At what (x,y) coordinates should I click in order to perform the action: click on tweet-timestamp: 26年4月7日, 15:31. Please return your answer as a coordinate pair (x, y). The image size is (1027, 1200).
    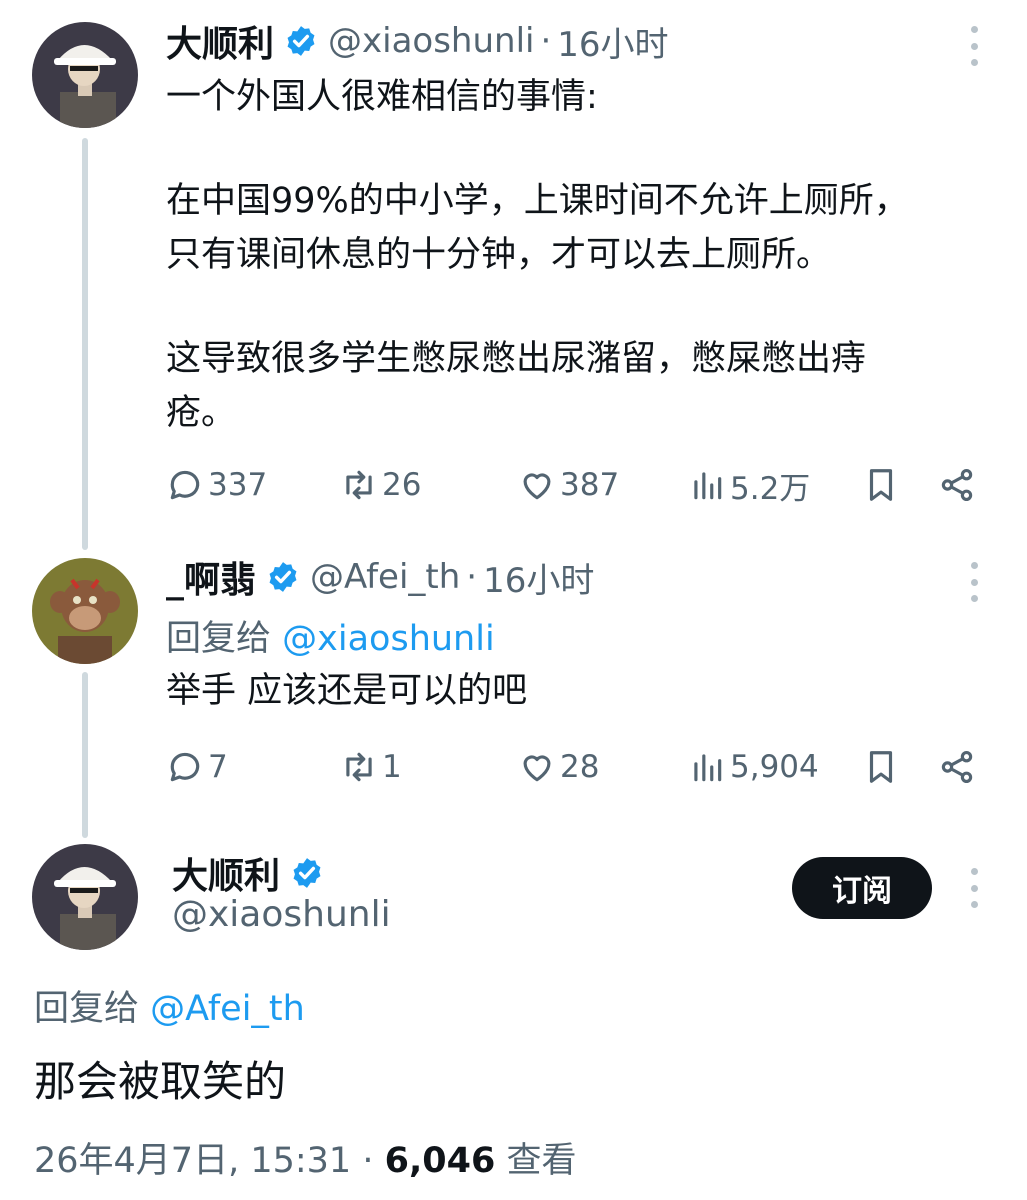
    Looking at the image, I should click on (192, 1161).